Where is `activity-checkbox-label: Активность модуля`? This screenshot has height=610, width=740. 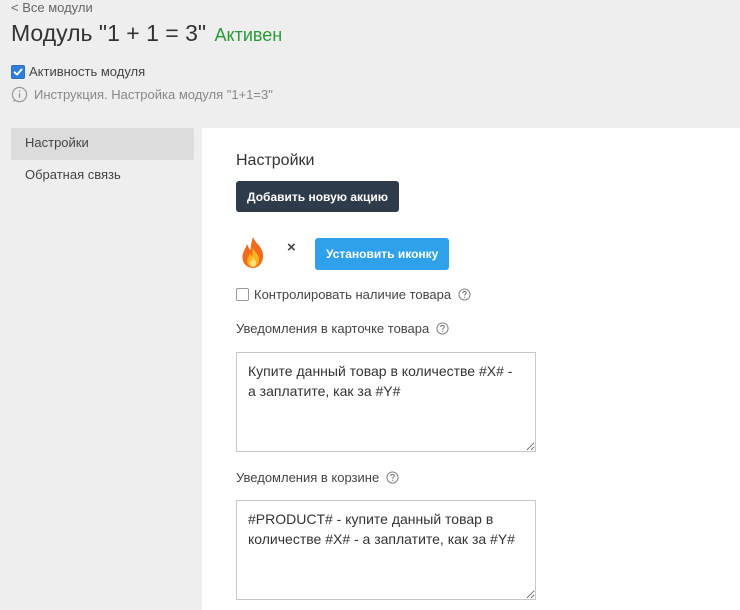
activity-checkbox-label: Активность модуля is located at coordinates (87, 71).